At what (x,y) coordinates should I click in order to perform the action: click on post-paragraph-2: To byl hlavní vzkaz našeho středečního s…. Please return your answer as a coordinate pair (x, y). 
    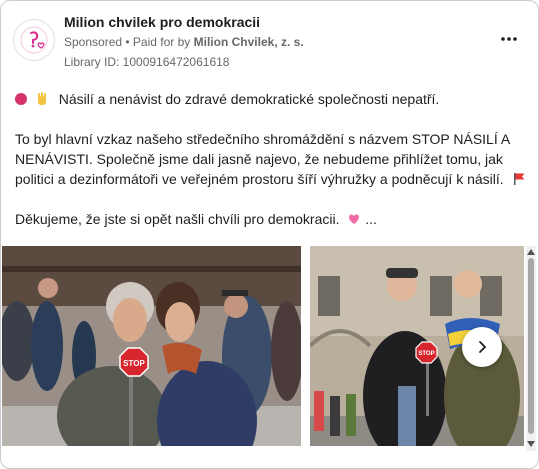
    Looking at the image, I should click on (271, 159).